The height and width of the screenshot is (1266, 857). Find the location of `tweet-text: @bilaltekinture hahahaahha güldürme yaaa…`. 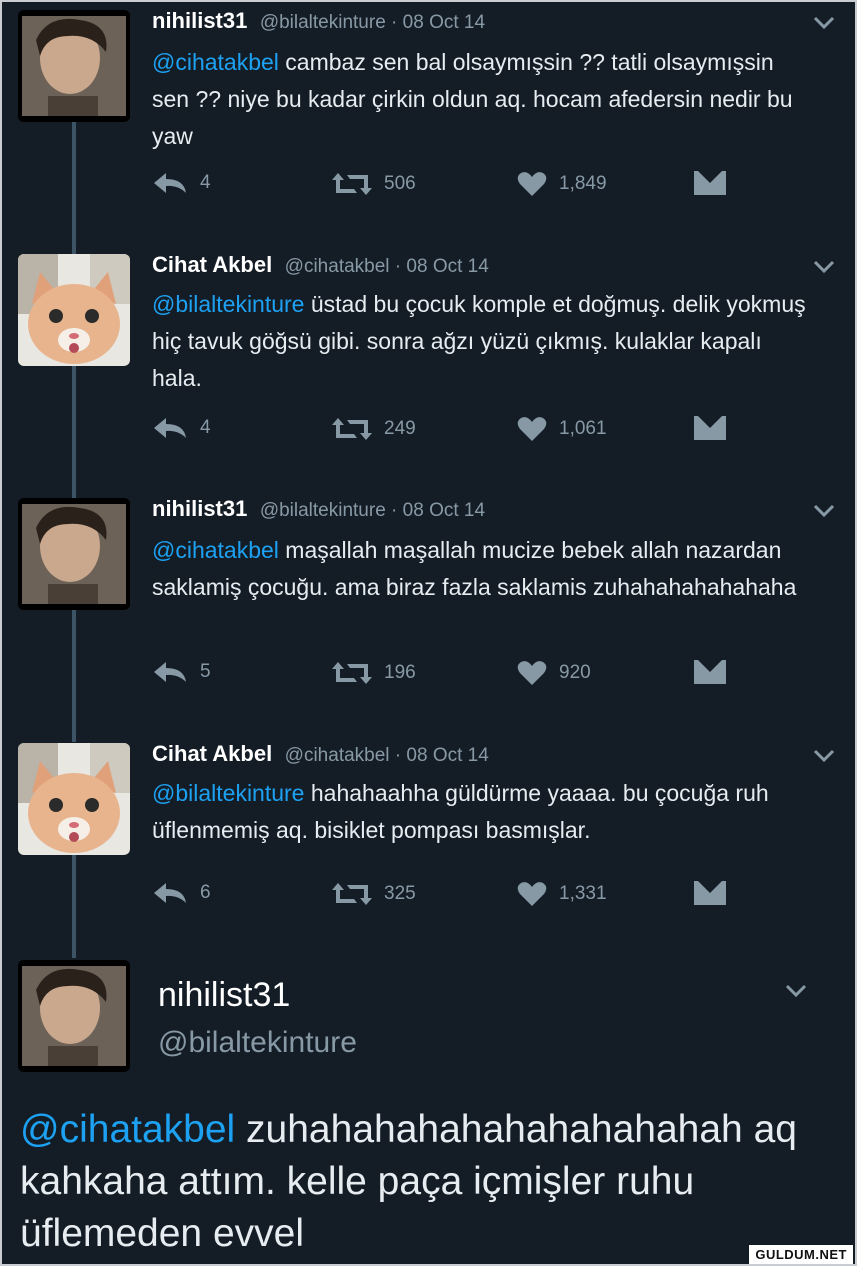

tweet-text: @bilaltekinture hahahaahha güldürme yaaa… is located at coordinates (482, 812).